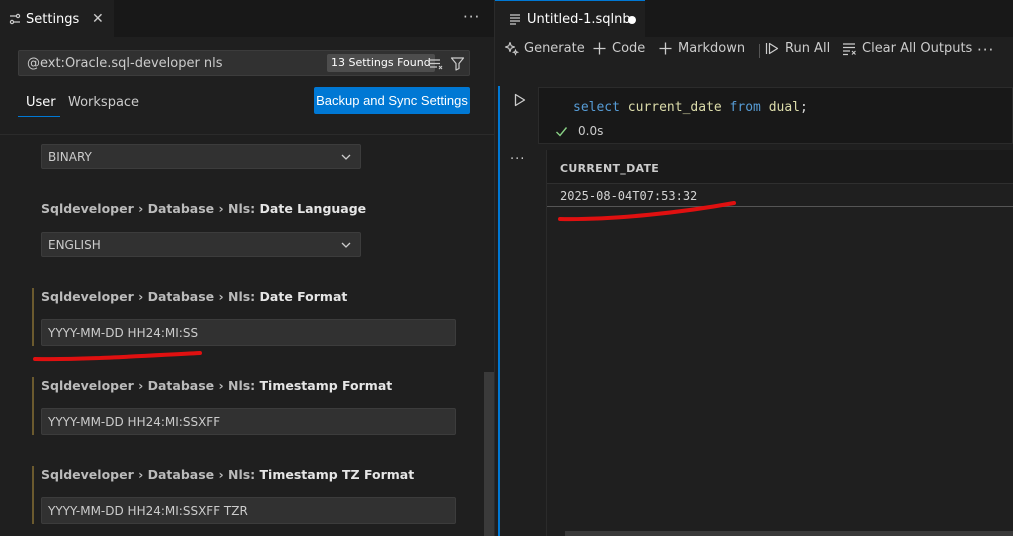 The height and width of the screenshot is (536, 1013). I want to click on cell-focus-indicator, so click(499, 311).